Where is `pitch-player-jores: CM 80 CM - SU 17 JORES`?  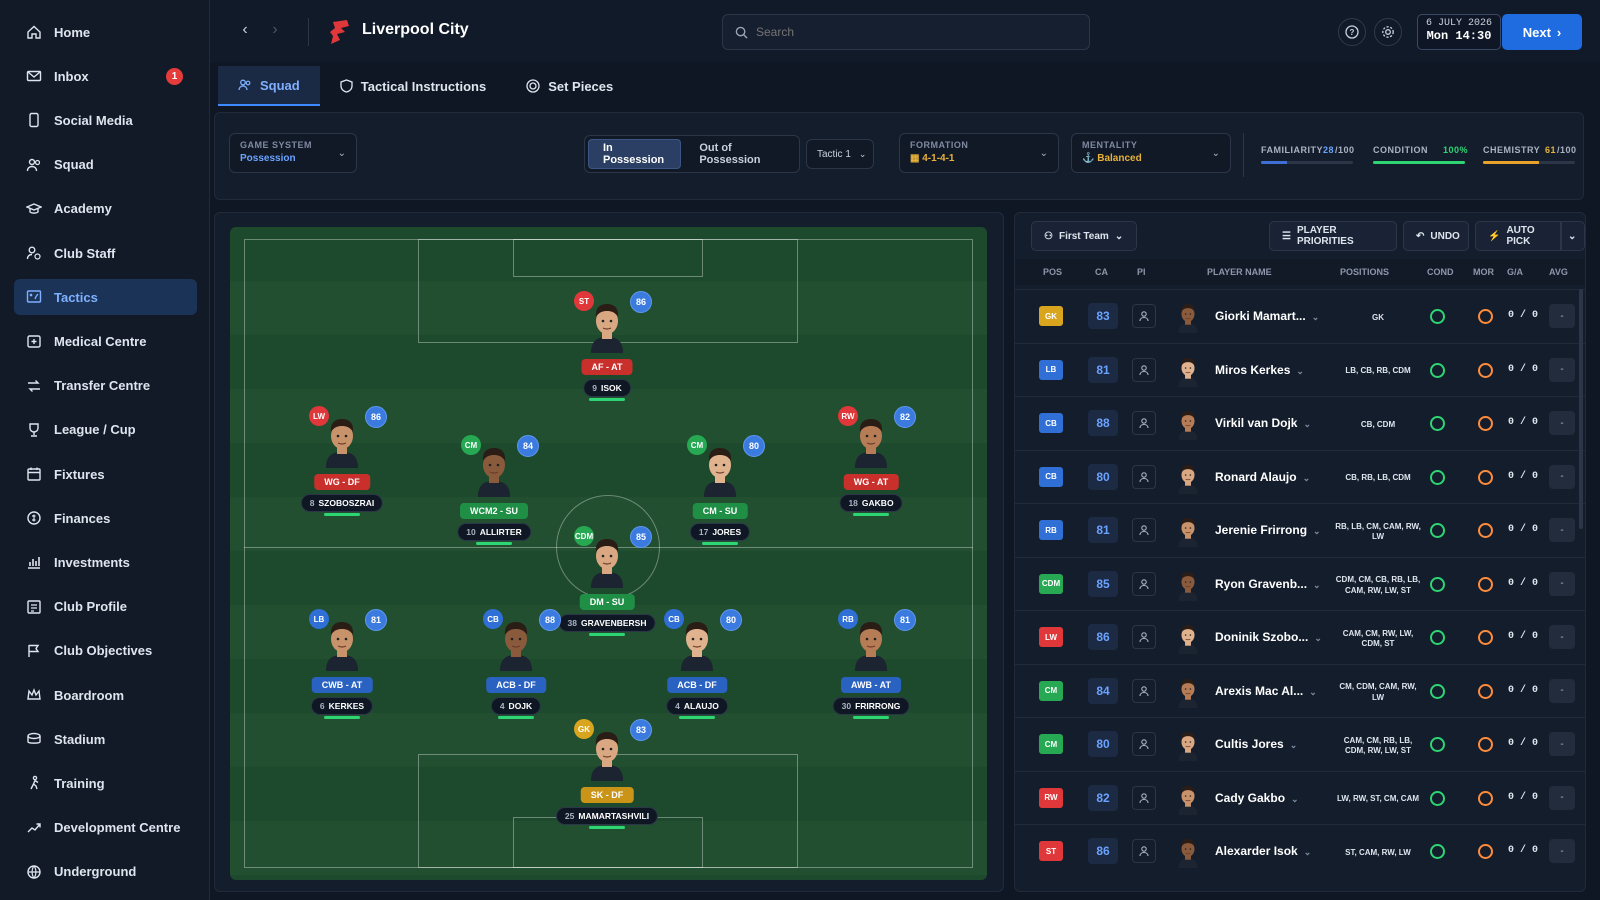
pitch-player-jores: CM 80 CM - SU 17 JORES is located at coordinates (720, 491).